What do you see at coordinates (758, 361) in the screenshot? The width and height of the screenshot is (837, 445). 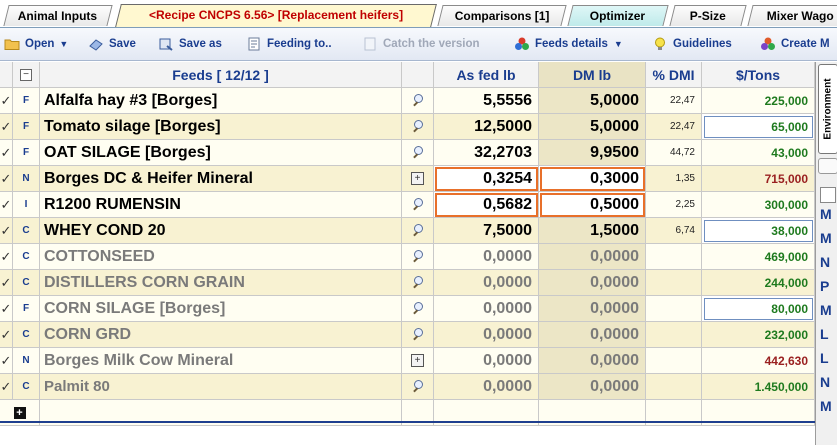 I see `price-input: 442,630` at bounding box center [758, 361].